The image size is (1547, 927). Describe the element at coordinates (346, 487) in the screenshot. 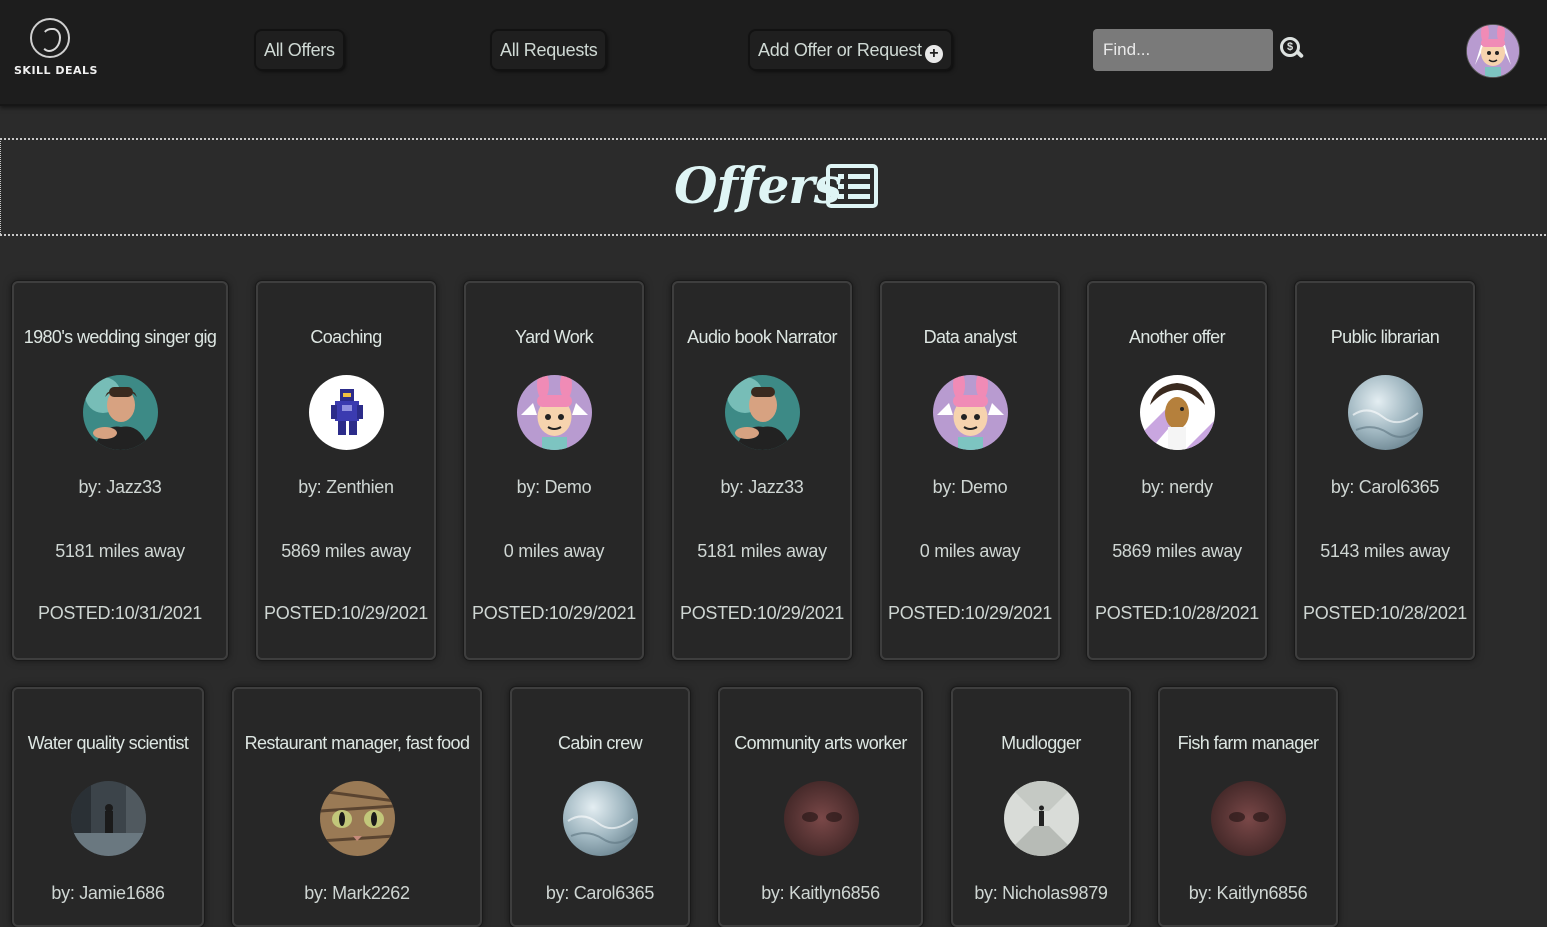

I see `offer-author: by: Zenthien` at that location.